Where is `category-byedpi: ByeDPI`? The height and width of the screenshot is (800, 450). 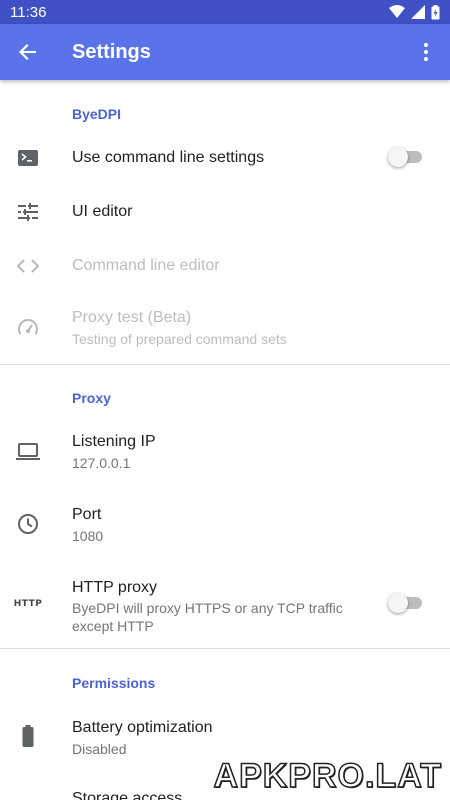 category-byedpi: ByeDPI is located at coordinates (97, 114).